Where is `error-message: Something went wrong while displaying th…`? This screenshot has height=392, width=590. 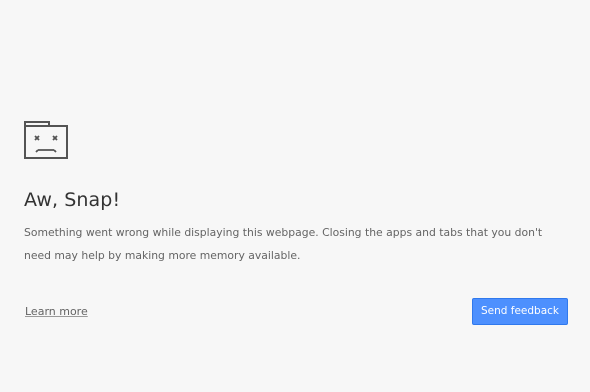
error-message: Something went wrong while displaying th… is located at coordinates (283, 244).